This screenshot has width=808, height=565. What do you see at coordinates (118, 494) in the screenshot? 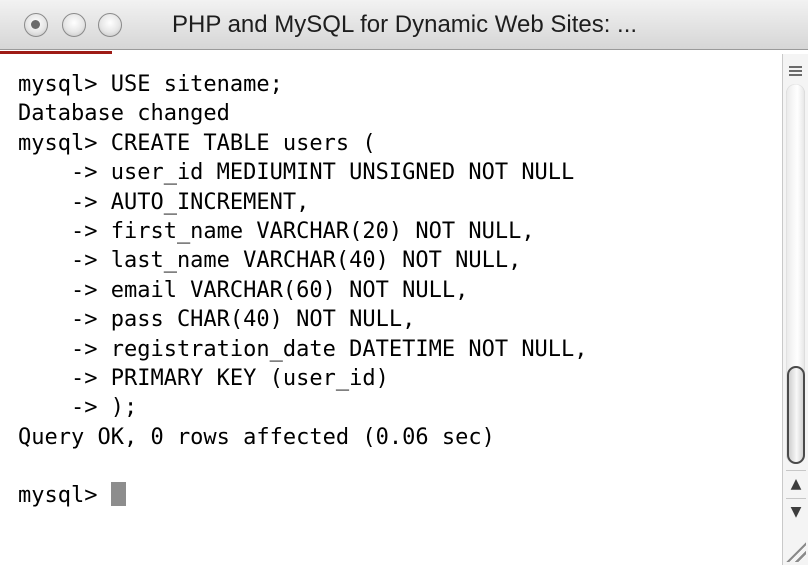
I see `text-cursor` at bounding box center [118, 494].